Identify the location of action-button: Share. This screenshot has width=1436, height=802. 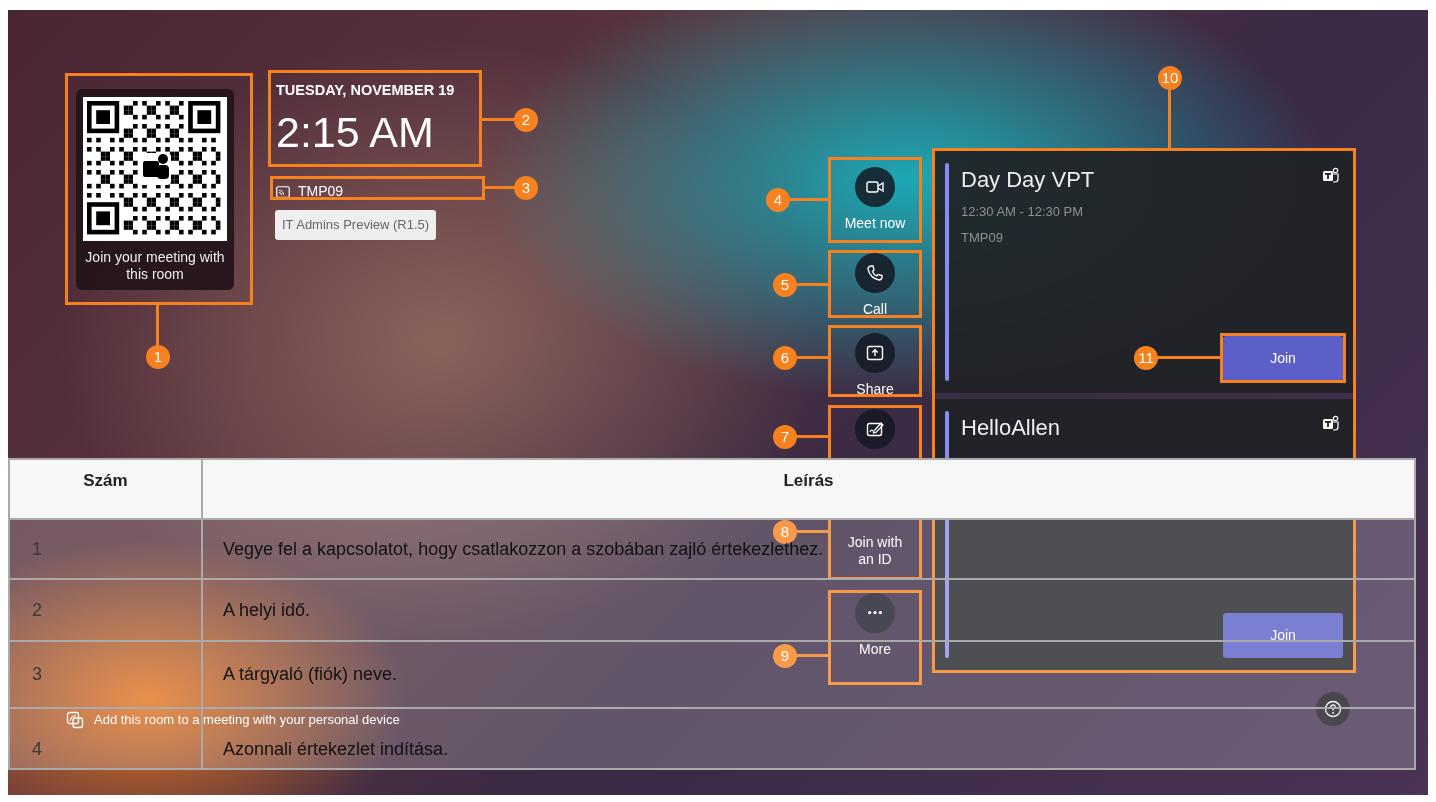
(875, 363).